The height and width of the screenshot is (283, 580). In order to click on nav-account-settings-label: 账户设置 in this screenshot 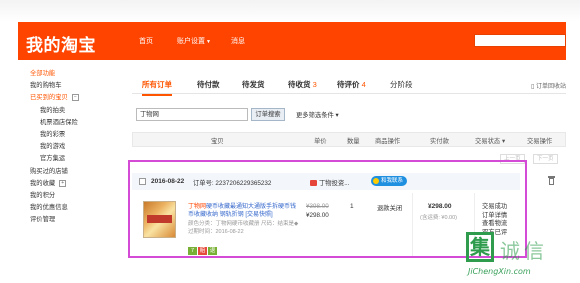, I will do `click(191, 41)`.